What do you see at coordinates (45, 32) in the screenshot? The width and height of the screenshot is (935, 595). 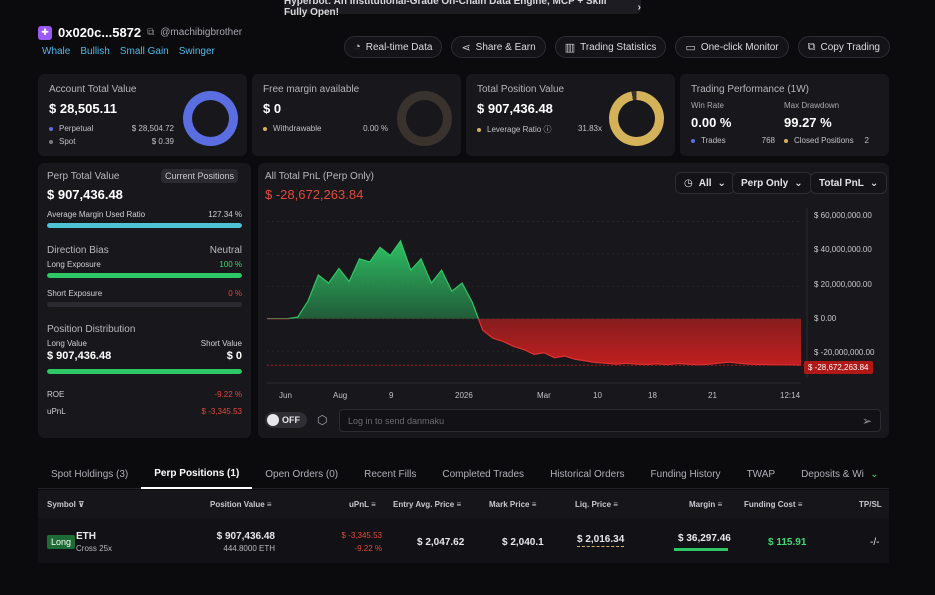 I see `wallet-avatar-icon: ✚` at bounding box center [45, 32].